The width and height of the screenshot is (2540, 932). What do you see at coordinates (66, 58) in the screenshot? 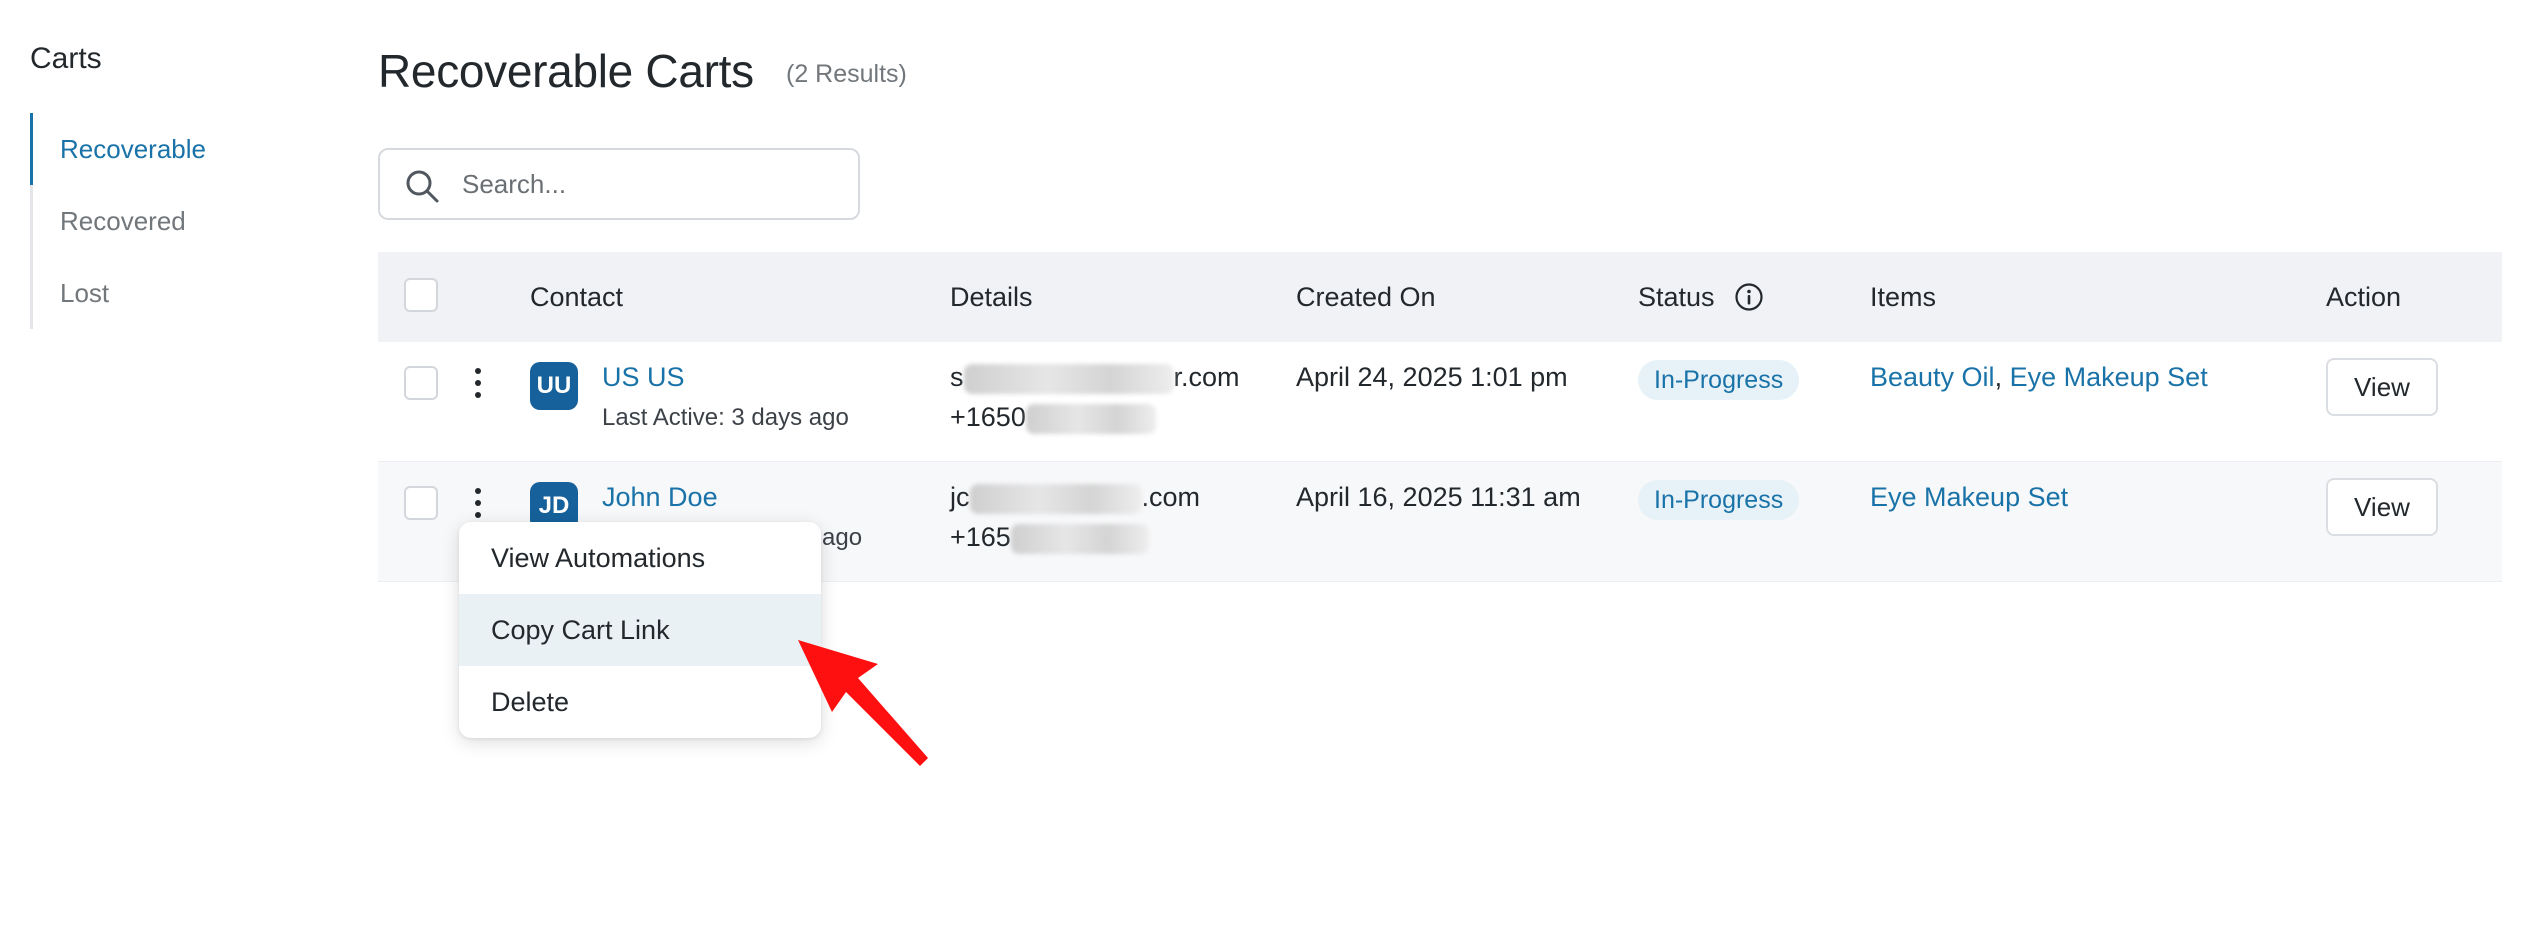
I see `sidebar-title: Carts` at bounding box center [66, 58].